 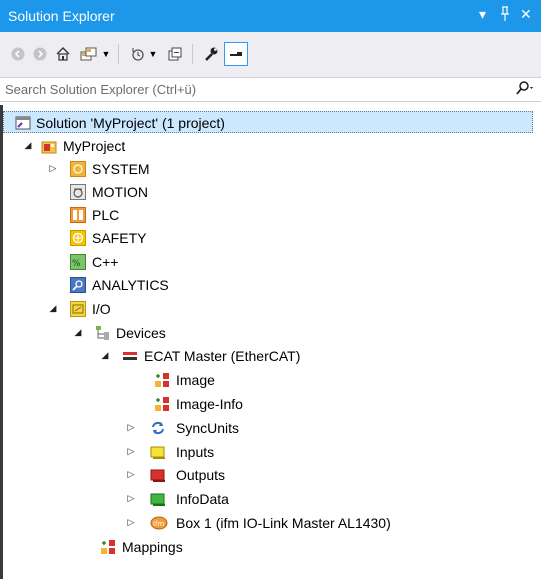 I want to click on tree-item-label: Box 1 (ifm IO-Link Master AL1430), so click(x=283, y=523).